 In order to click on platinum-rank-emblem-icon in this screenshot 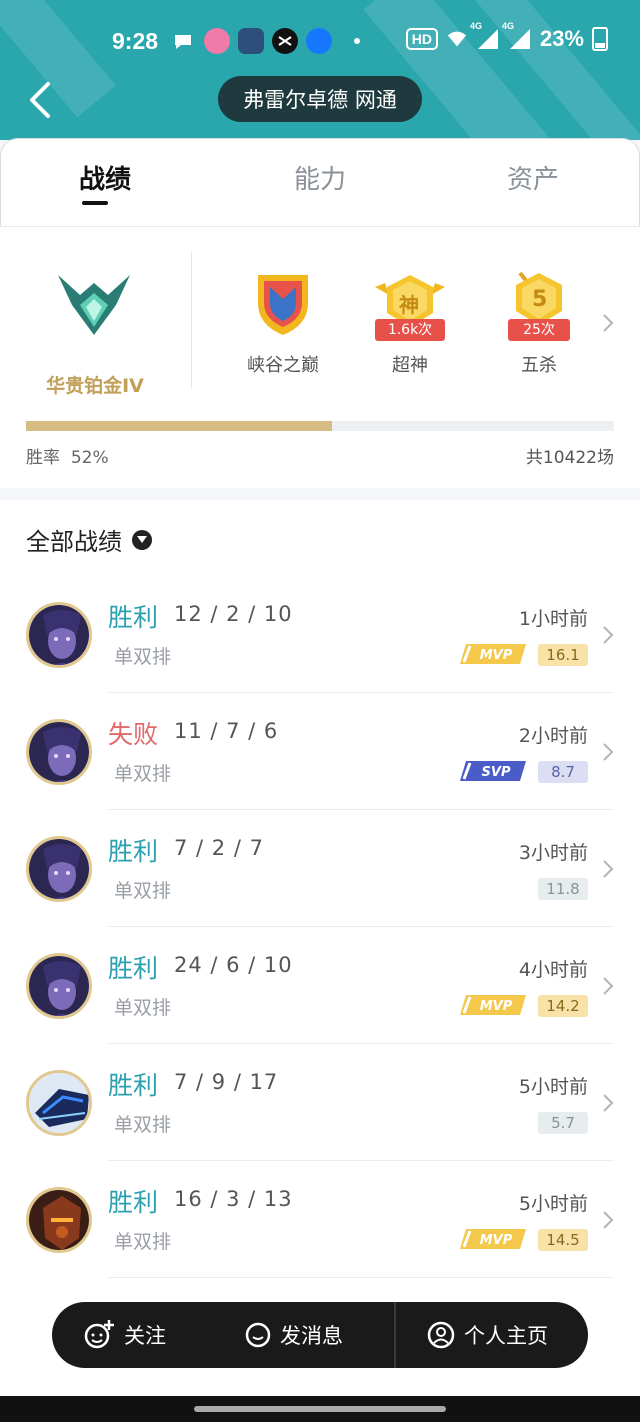, I will do `click(94, 305)`.